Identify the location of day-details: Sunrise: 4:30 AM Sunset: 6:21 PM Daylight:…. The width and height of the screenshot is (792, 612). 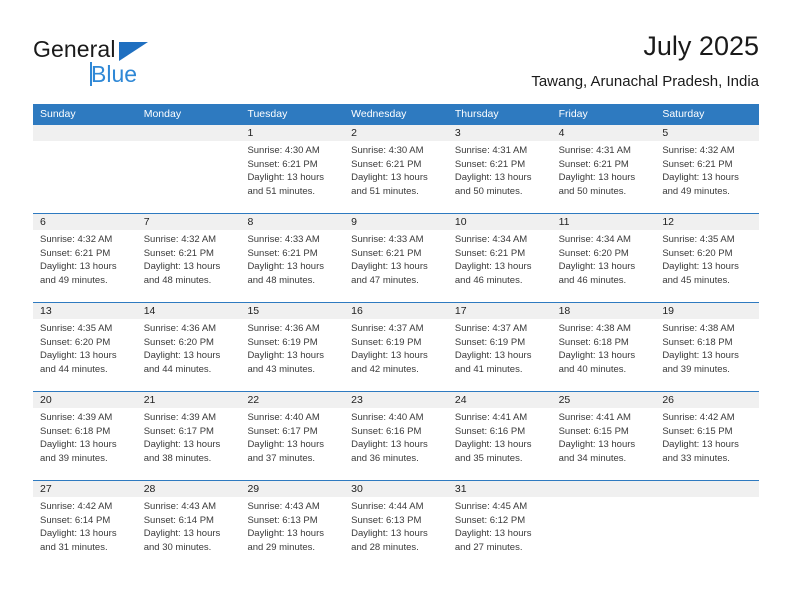
(396, 171).